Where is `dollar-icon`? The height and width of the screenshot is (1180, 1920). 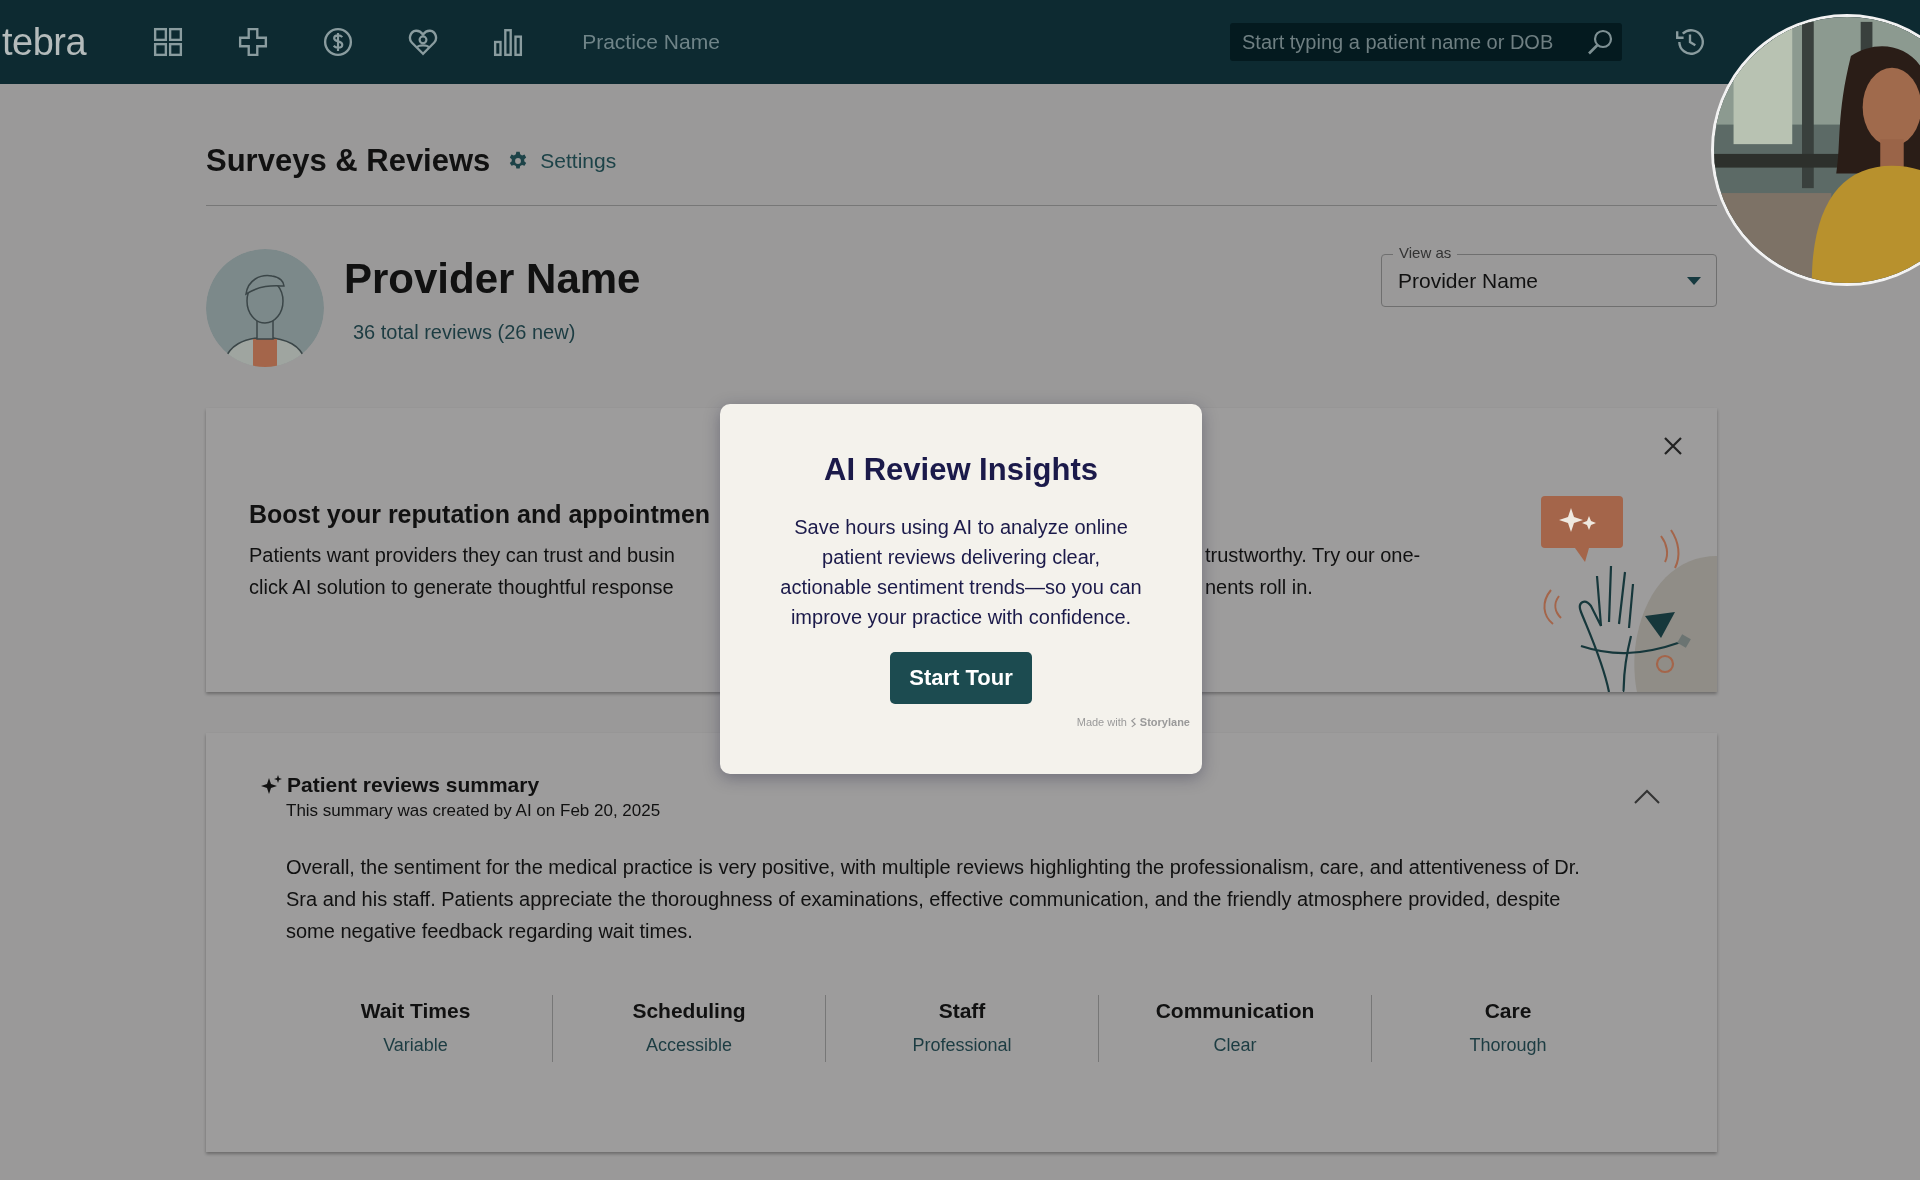 dollar-icon is located at coordinates (338, 42).